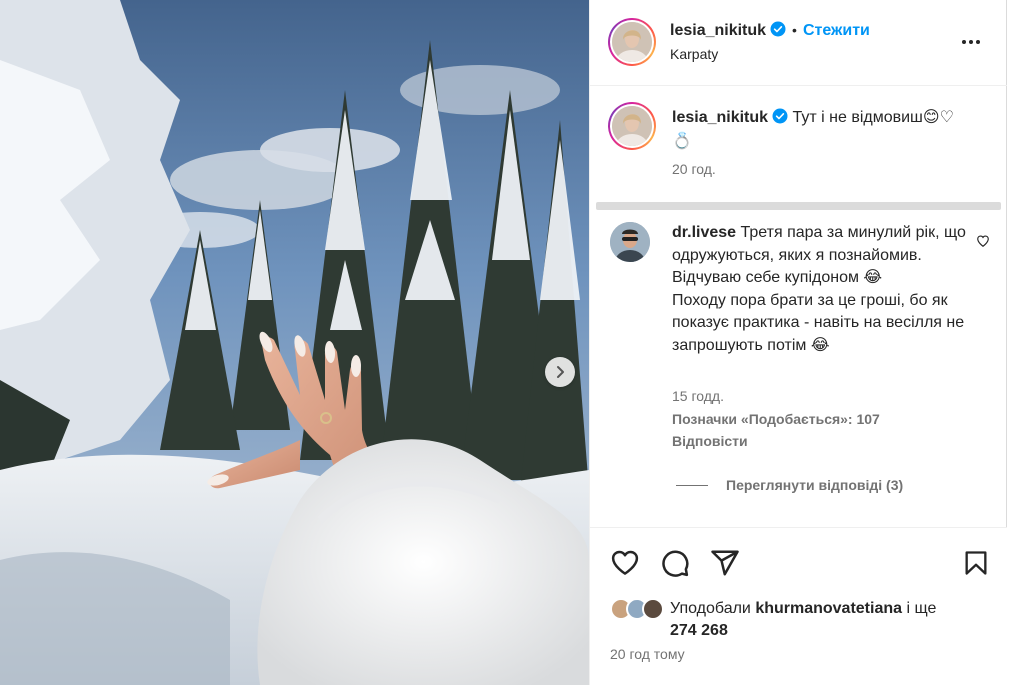  What do you see at coordinates (710, 608) in the screenshot?
I see `liked-by-prefix: Уподобали` at bounding box center [710, 608].